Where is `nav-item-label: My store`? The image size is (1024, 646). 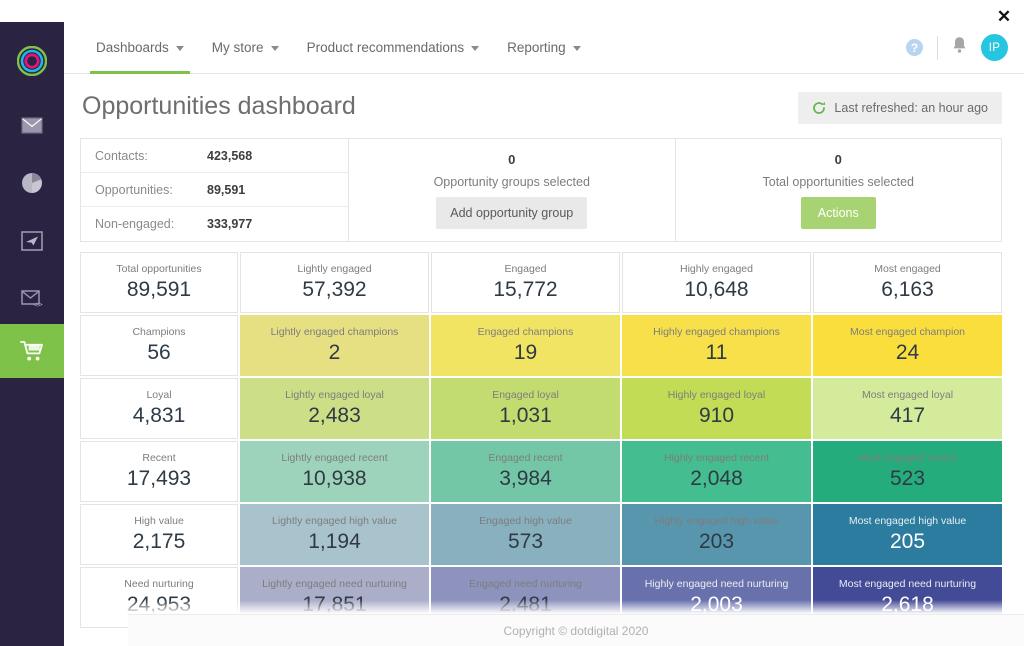
nav-item-label: My store is located at coordinates (237, 47).